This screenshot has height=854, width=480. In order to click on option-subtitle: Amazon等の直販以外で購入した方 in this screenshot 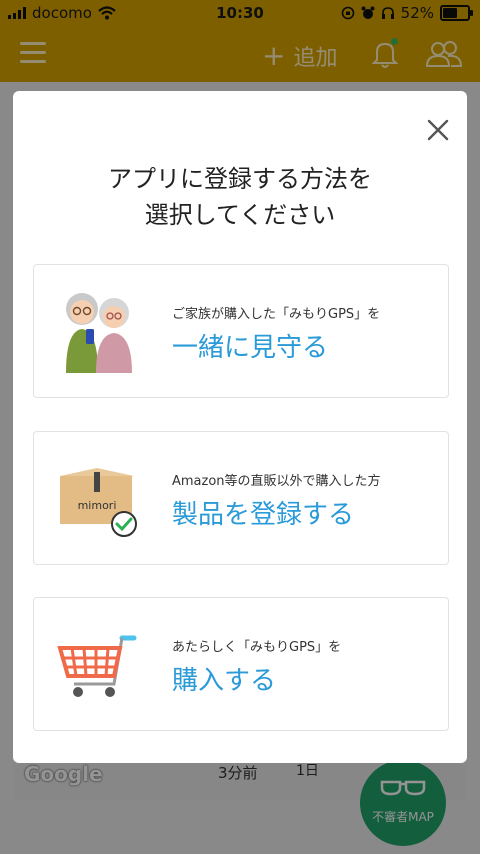, I will do `click(276, 481)`.